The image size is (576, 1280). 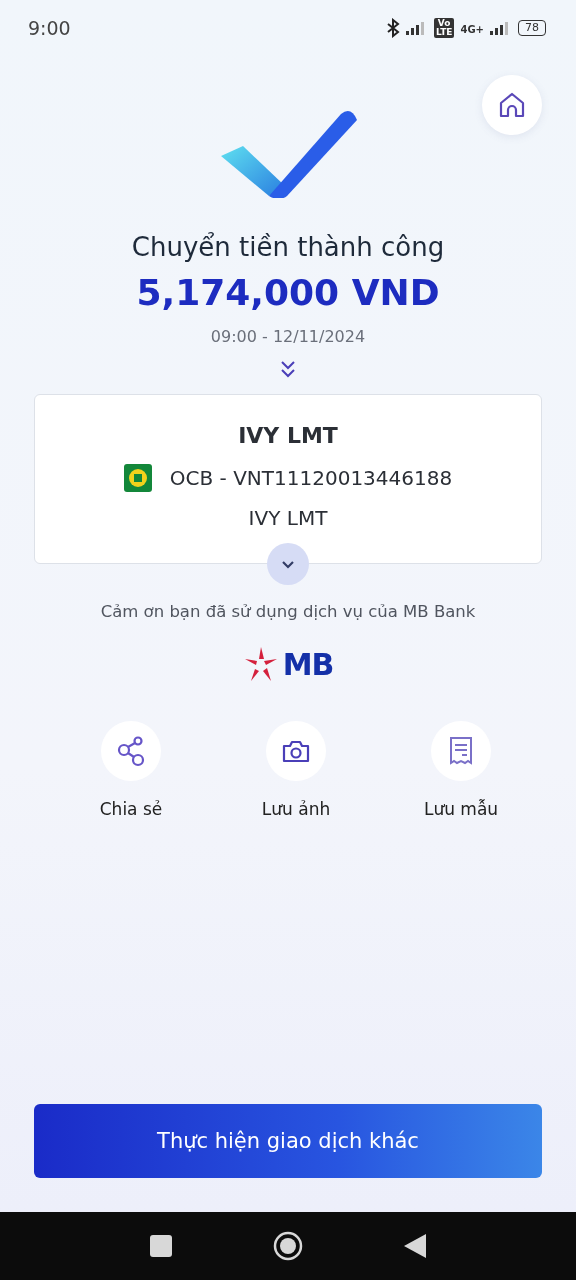 What do you see at coordinates (532, 28) in the screenshot?
I see `battery-level: 78` at bounding box center [532, 28].